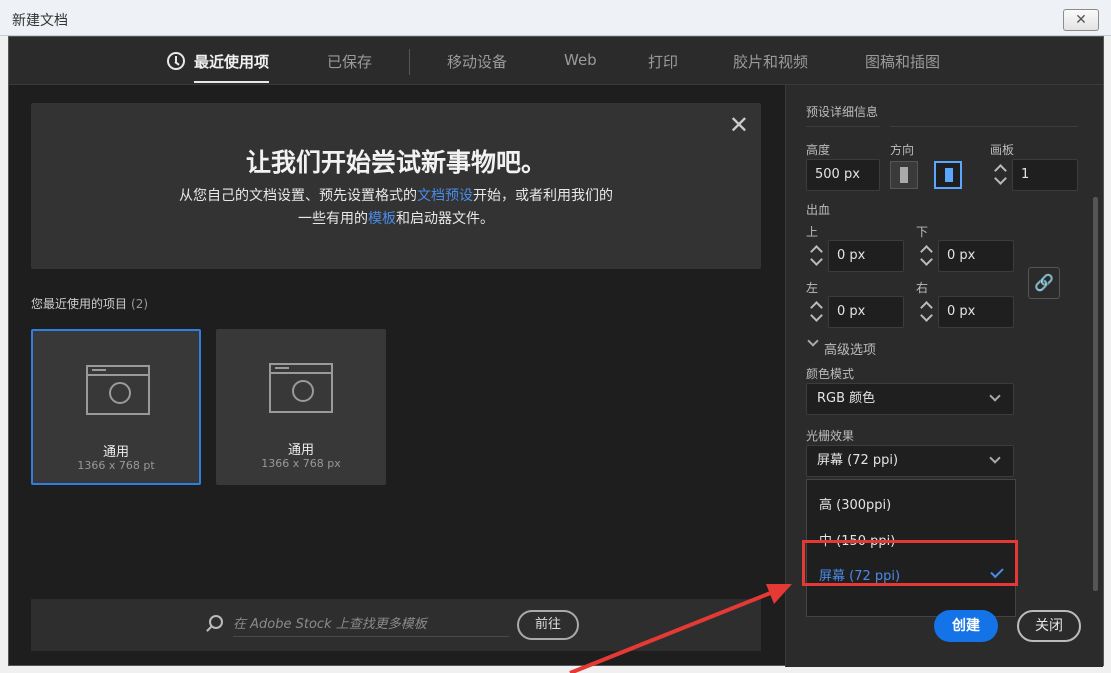  I want to click on raster-effects-value: 屏幕 (72 ppi), so click(858, 460).